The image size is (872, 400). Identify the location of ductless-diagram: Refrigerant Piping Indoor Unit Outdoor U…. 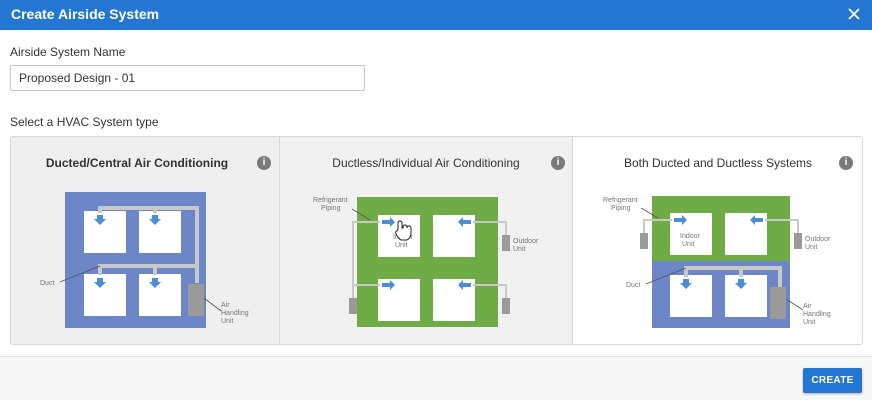
(426, 262).